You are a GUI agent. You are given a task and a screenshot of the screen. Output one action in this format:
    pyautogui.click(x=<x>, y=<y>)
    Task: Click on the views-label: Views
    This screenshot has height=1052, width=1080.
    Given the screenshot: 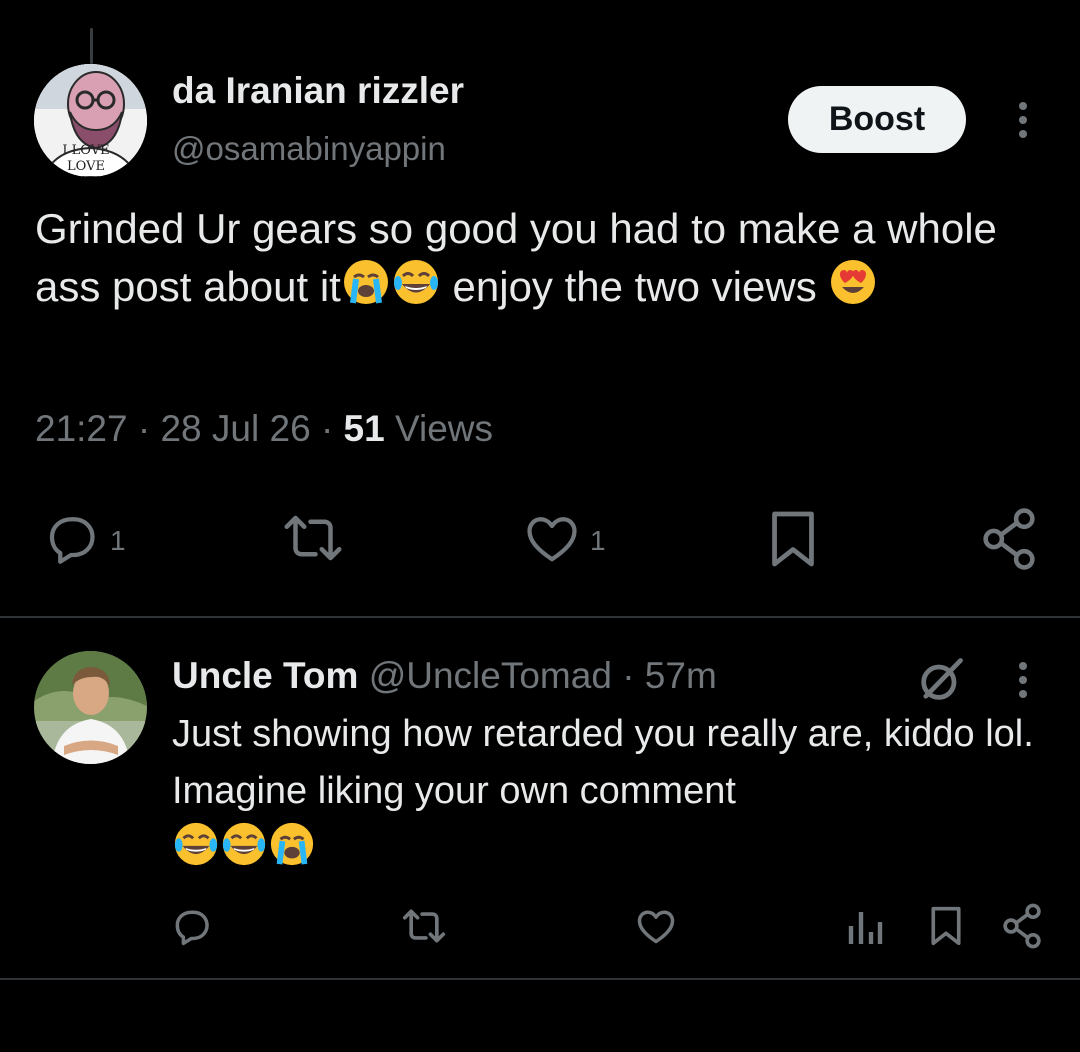 What is the action you would take?
    pyautogui.click(x=444, y=428)
    